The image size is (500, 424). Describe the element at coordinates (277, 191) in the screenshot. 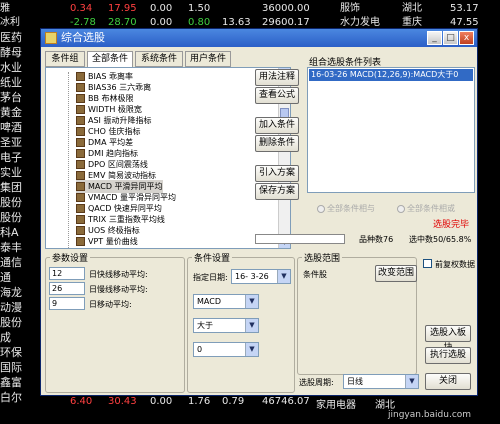

I see `save-scheme-button: 保存方案` at that location.